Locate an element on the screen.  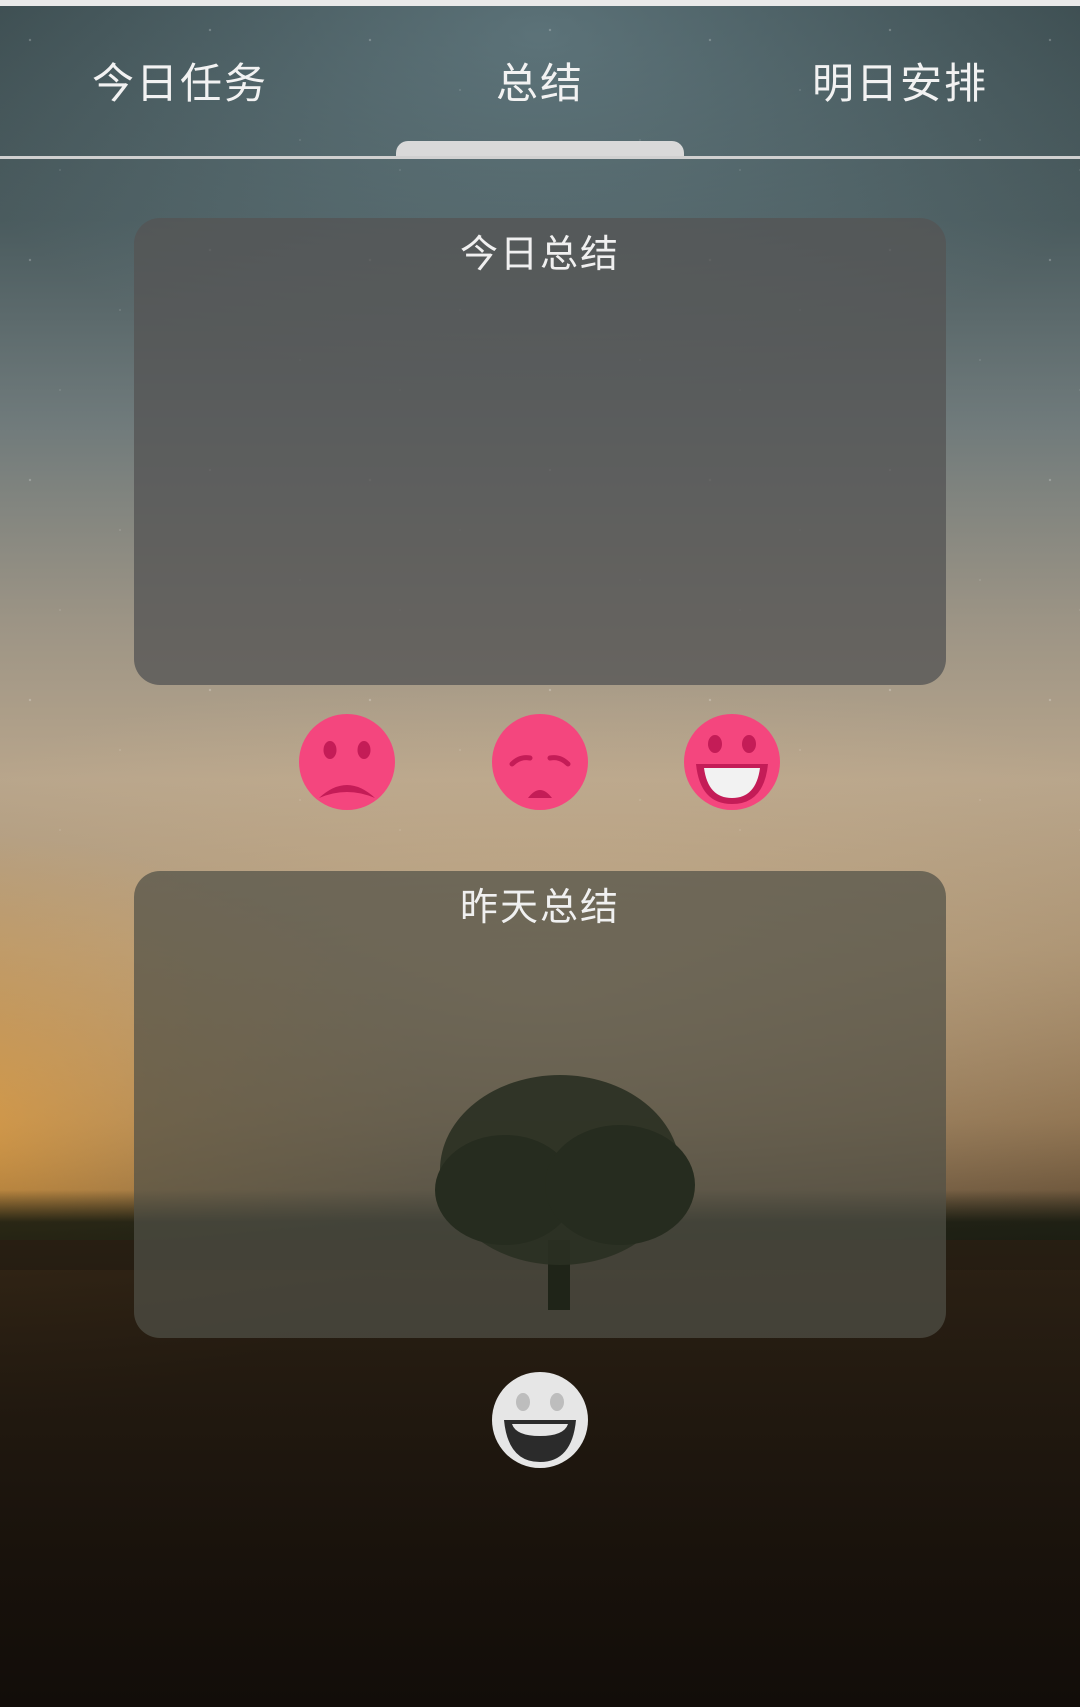
tab-summary: 总结 is located at coordinates (540, 84).